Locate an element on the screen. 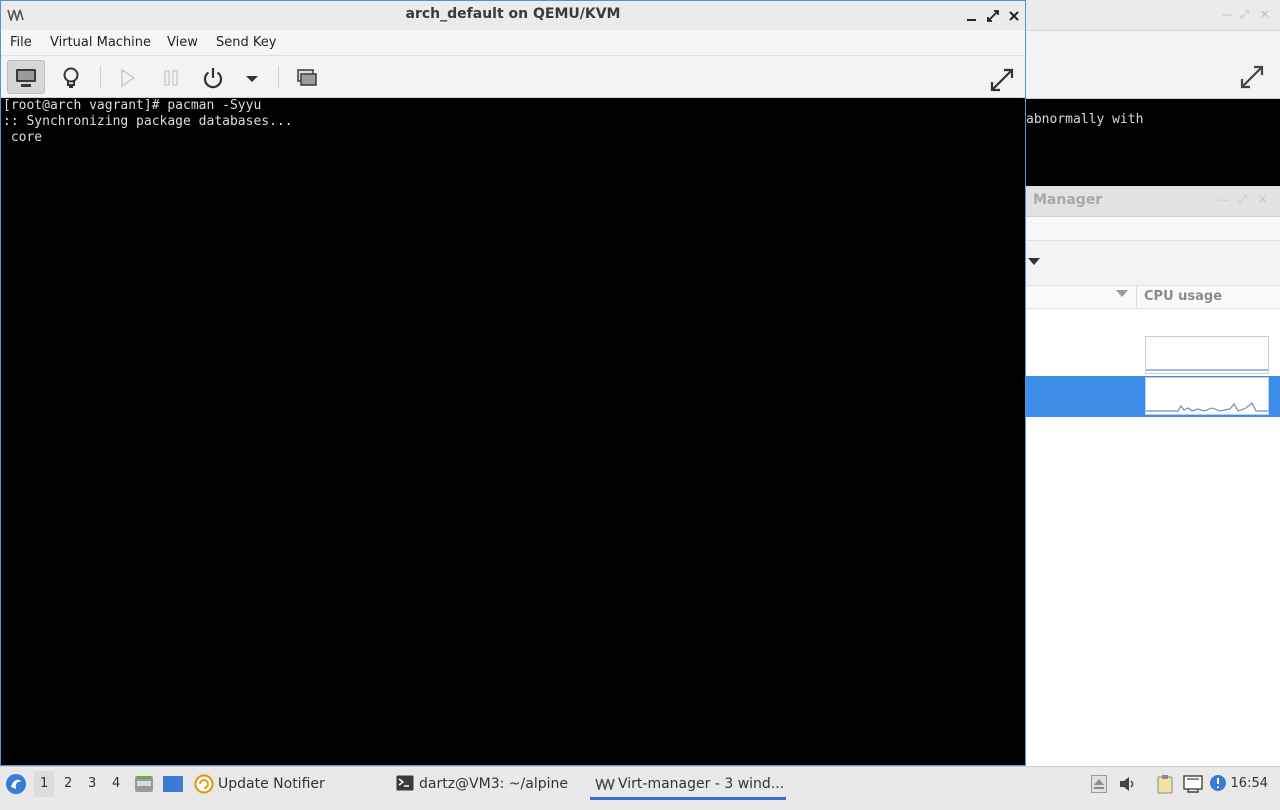  workspace-3: 3 is located at coordinates (92, 783).